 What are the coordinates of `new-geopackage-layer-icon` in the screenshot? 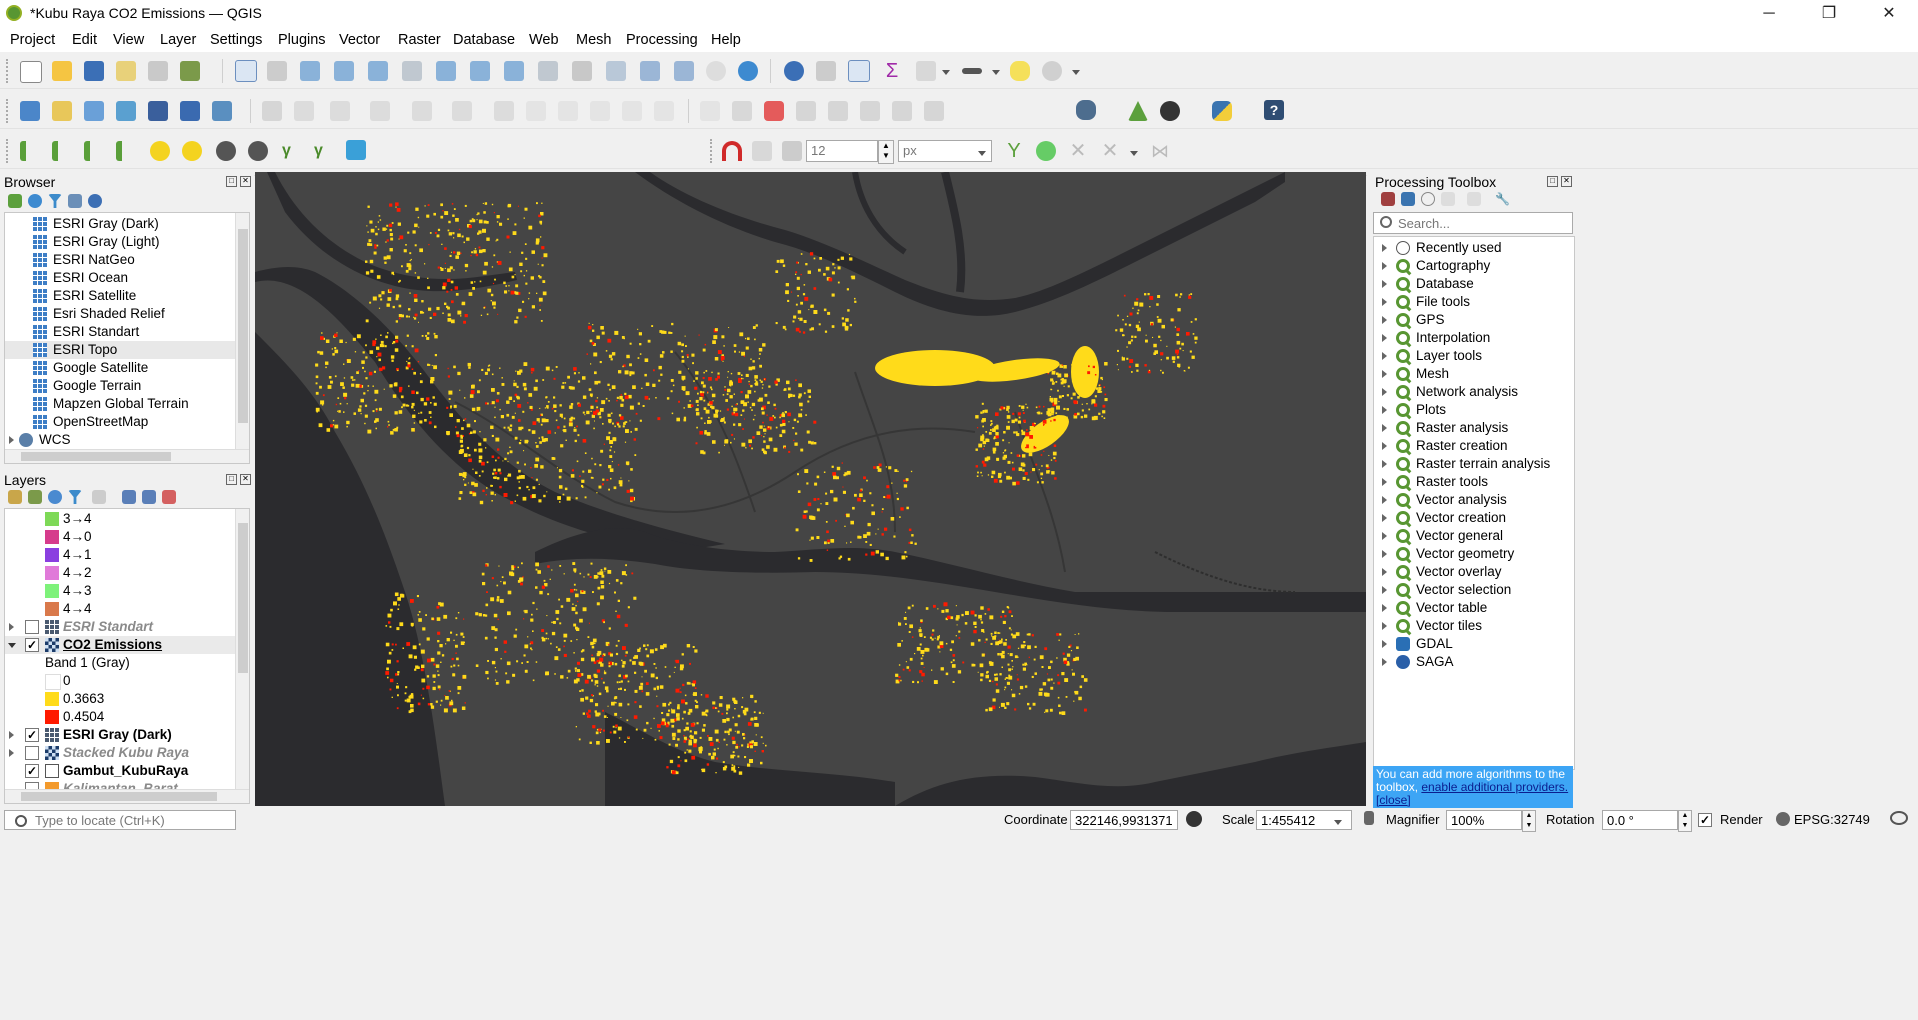 It's located at (62, 111).